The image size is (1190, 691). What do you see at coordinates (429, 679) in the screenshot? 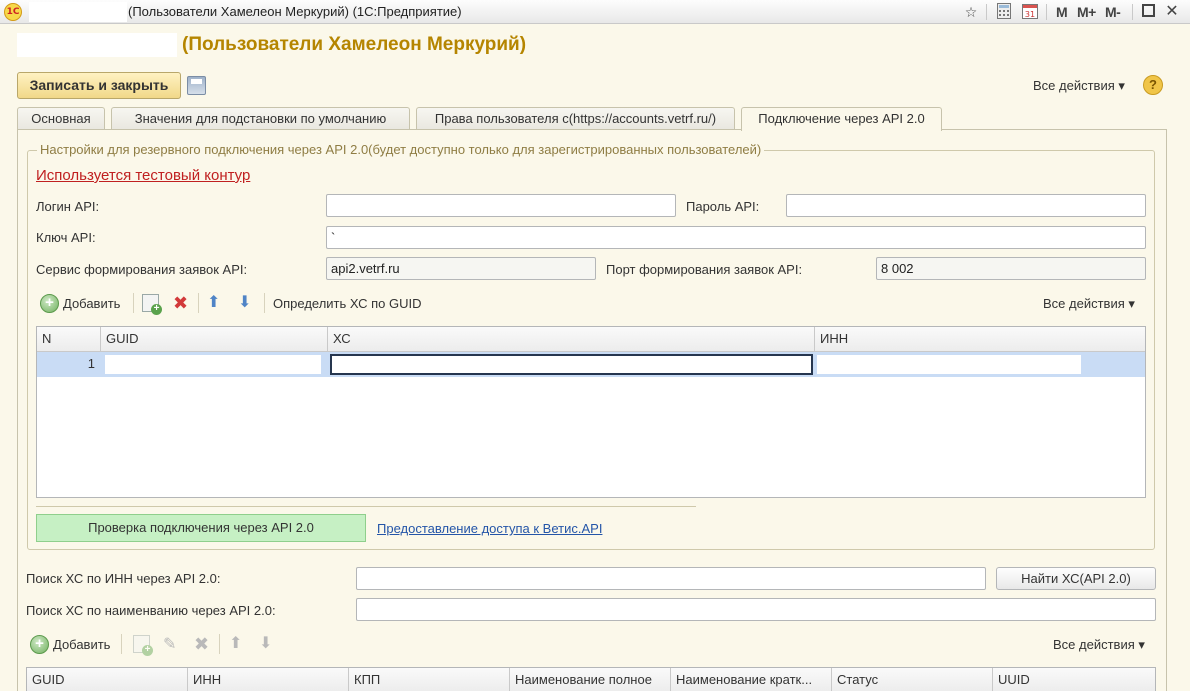
I see `column-header-kpp: КПП` at bounding box center [429, 679].